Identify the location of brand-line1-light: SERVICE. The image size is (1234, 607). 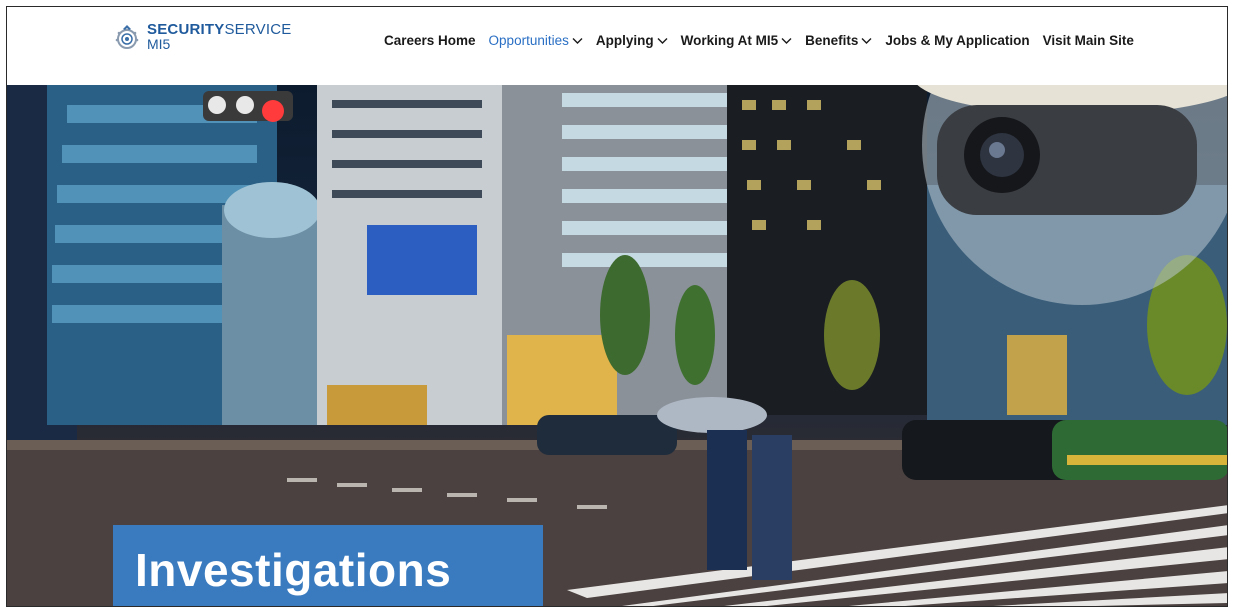
(258, 29).